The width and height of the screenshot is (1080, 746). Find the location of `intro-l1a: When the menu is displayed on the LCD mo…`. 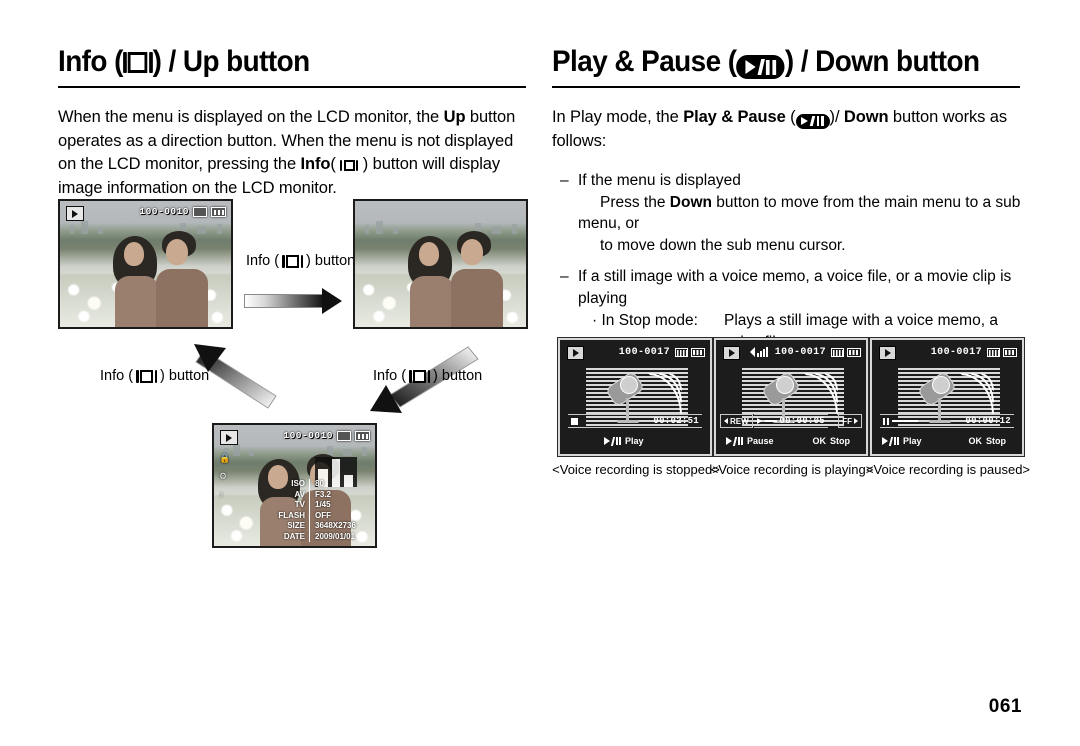

intro-l1a: When the menu is displayed on the LCD mo… is located at coordinates (251, 117).